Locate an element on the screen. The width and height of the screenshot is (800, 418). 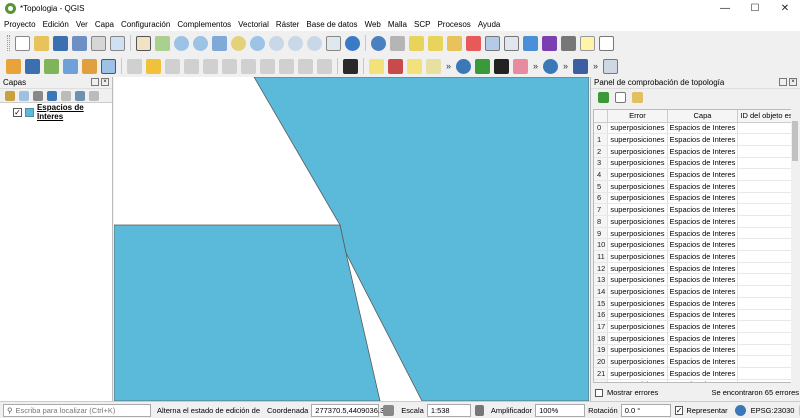
table-scrollbar is located at coordinates (795, 246).